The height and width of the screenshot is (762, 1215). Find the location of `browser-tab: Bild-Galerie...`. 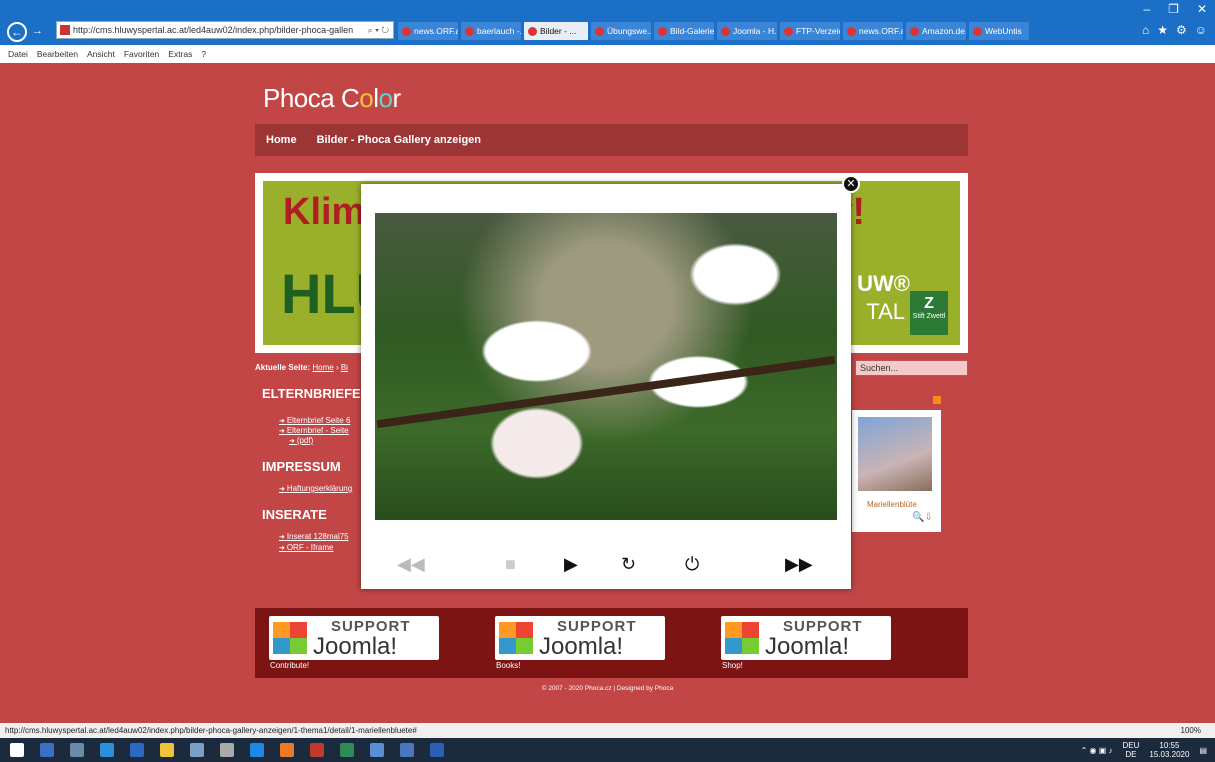

browser-tab: Bild-Galerie... is located at coordinates (684, 31).